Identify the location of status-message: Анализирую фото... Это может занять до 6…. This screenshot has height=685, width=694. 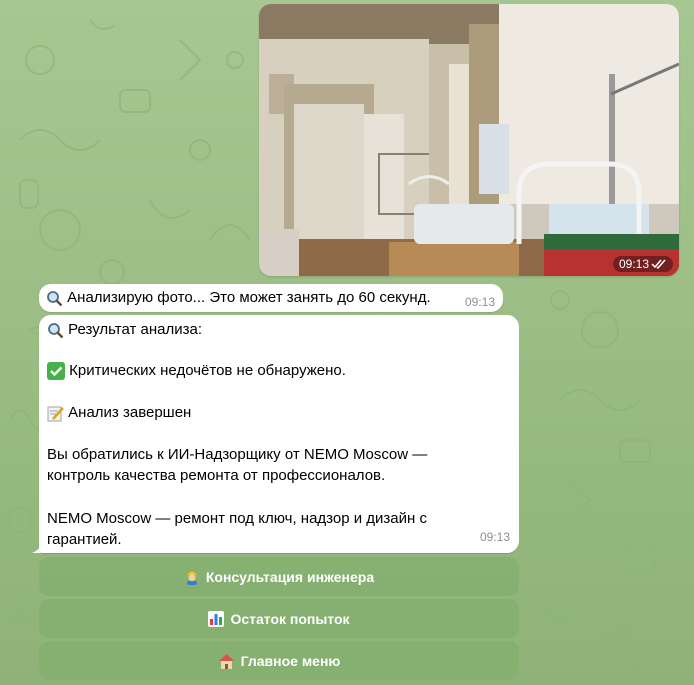
(271, 298).